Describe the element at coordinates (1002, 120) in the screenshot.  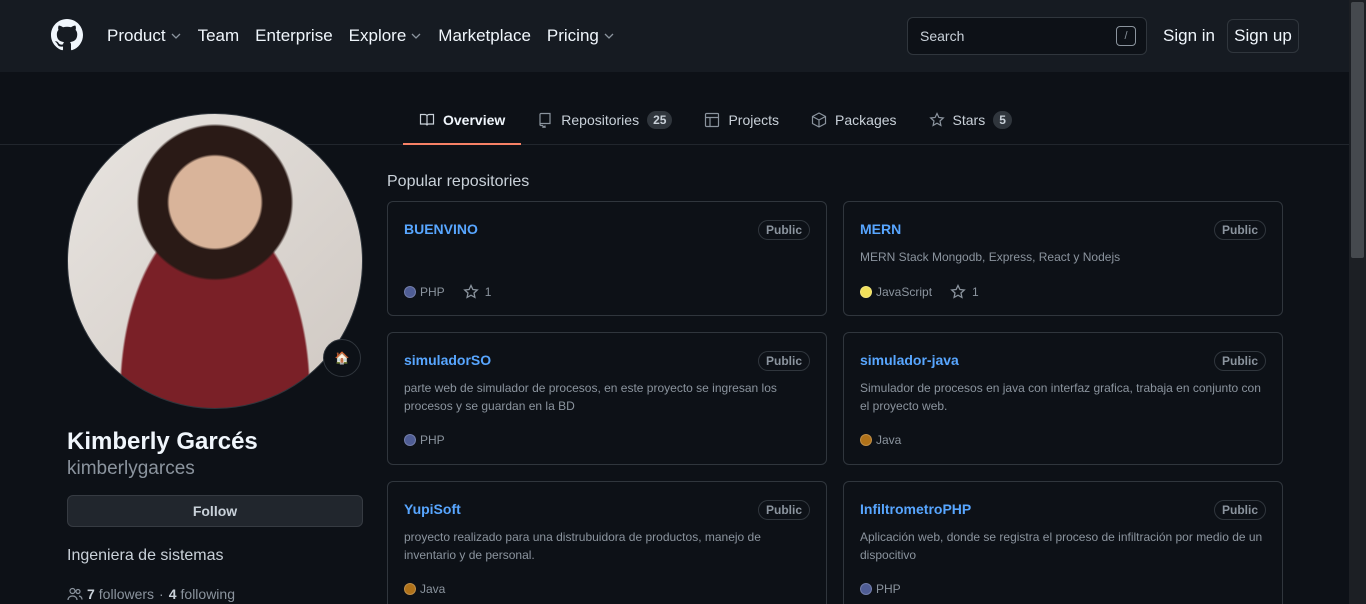
I see `stars-count: 5` at that location.